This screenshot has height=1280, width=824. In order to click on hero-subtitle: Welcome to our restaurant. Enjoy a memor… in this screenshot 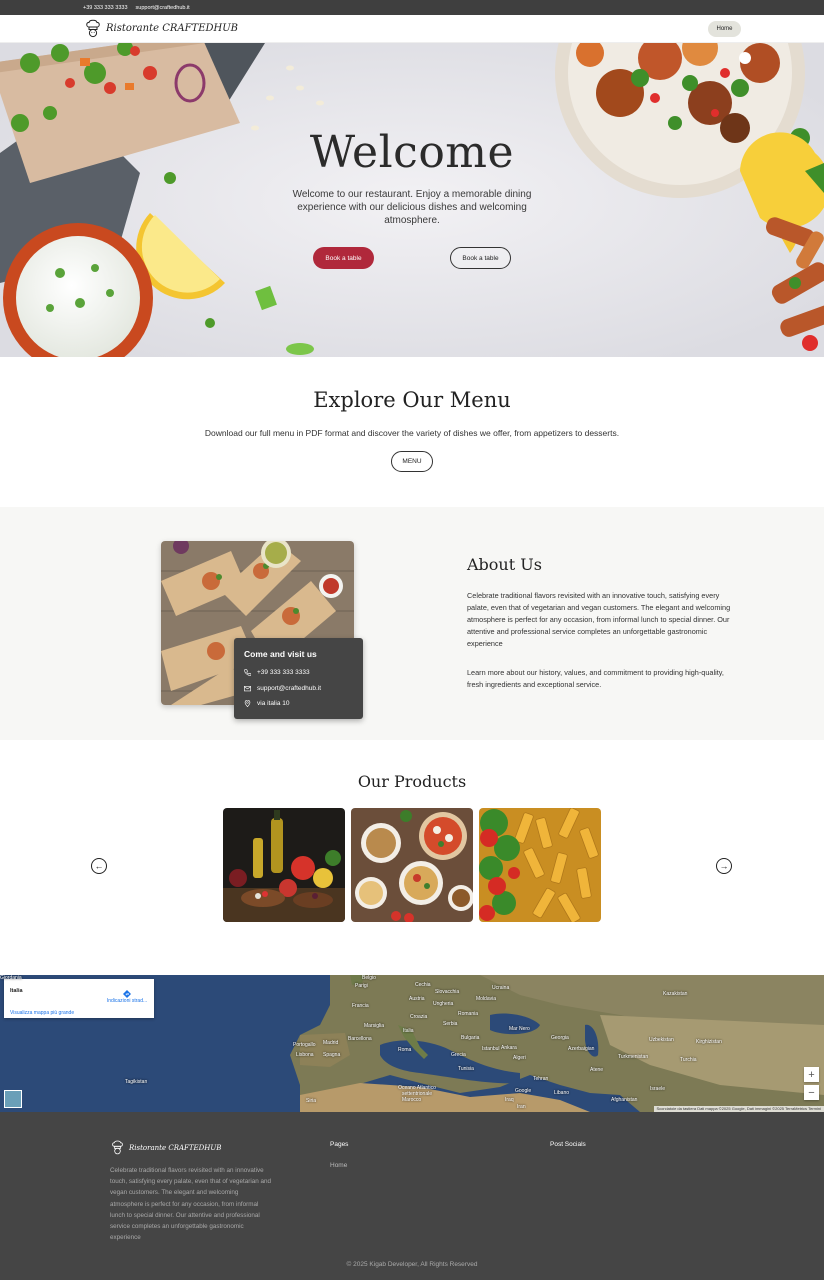, I will do `click(412, 207)`.